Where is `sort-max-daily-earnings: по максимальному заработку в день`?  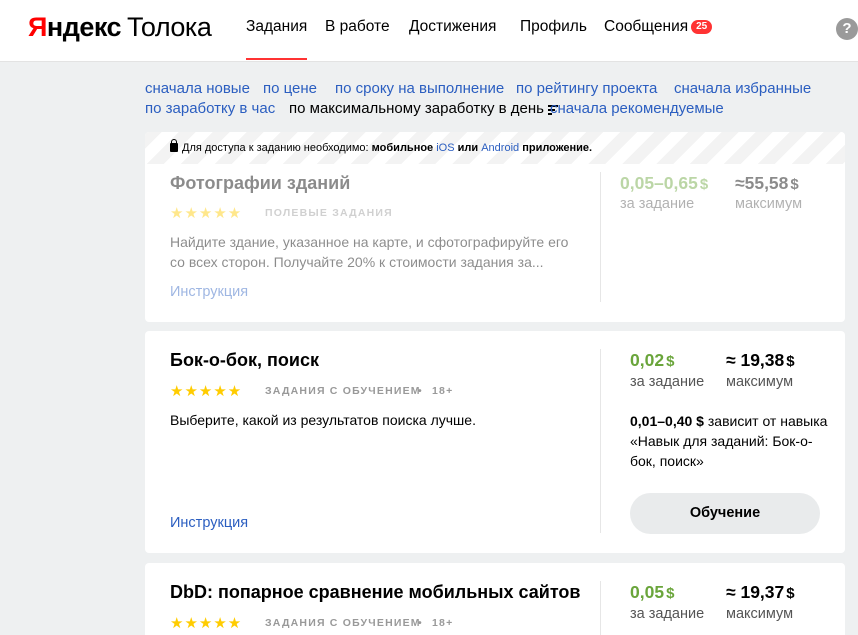
sort-max-daily-earnings: по максимальному заработку в день is located at coordinates (423, 108).